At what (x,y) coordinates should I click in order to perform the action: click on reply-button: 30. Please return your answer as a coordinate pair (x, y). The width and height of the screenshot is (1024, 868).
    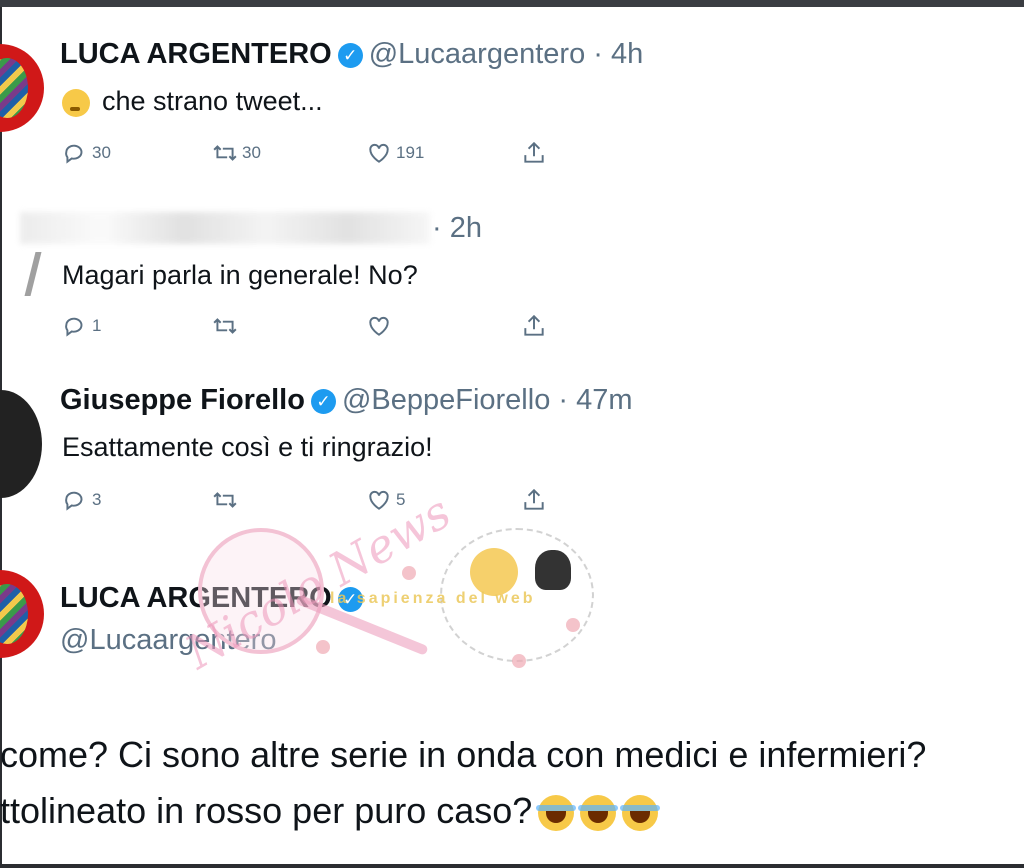
    Looking at the image, I should click on (86, 153).